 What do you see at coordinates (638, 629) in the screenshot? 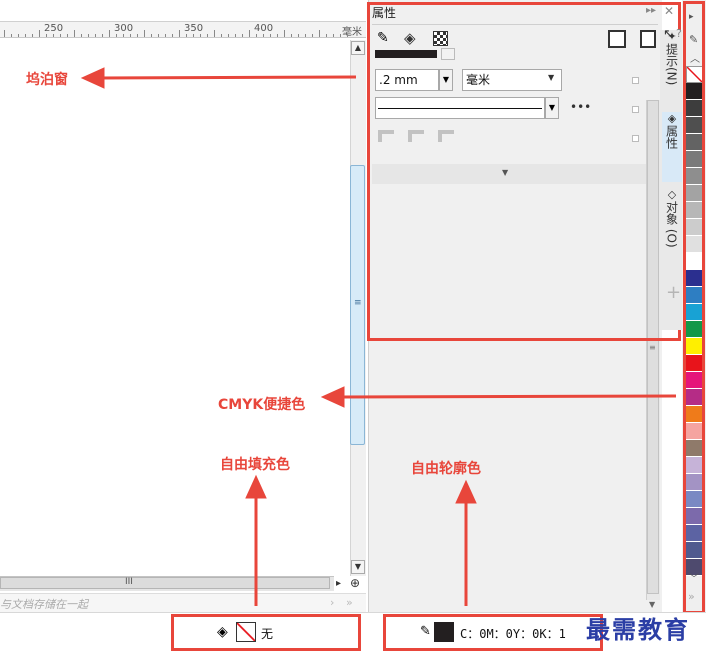
I see `watermark: 最需教育` at bounding box center [638, 629].